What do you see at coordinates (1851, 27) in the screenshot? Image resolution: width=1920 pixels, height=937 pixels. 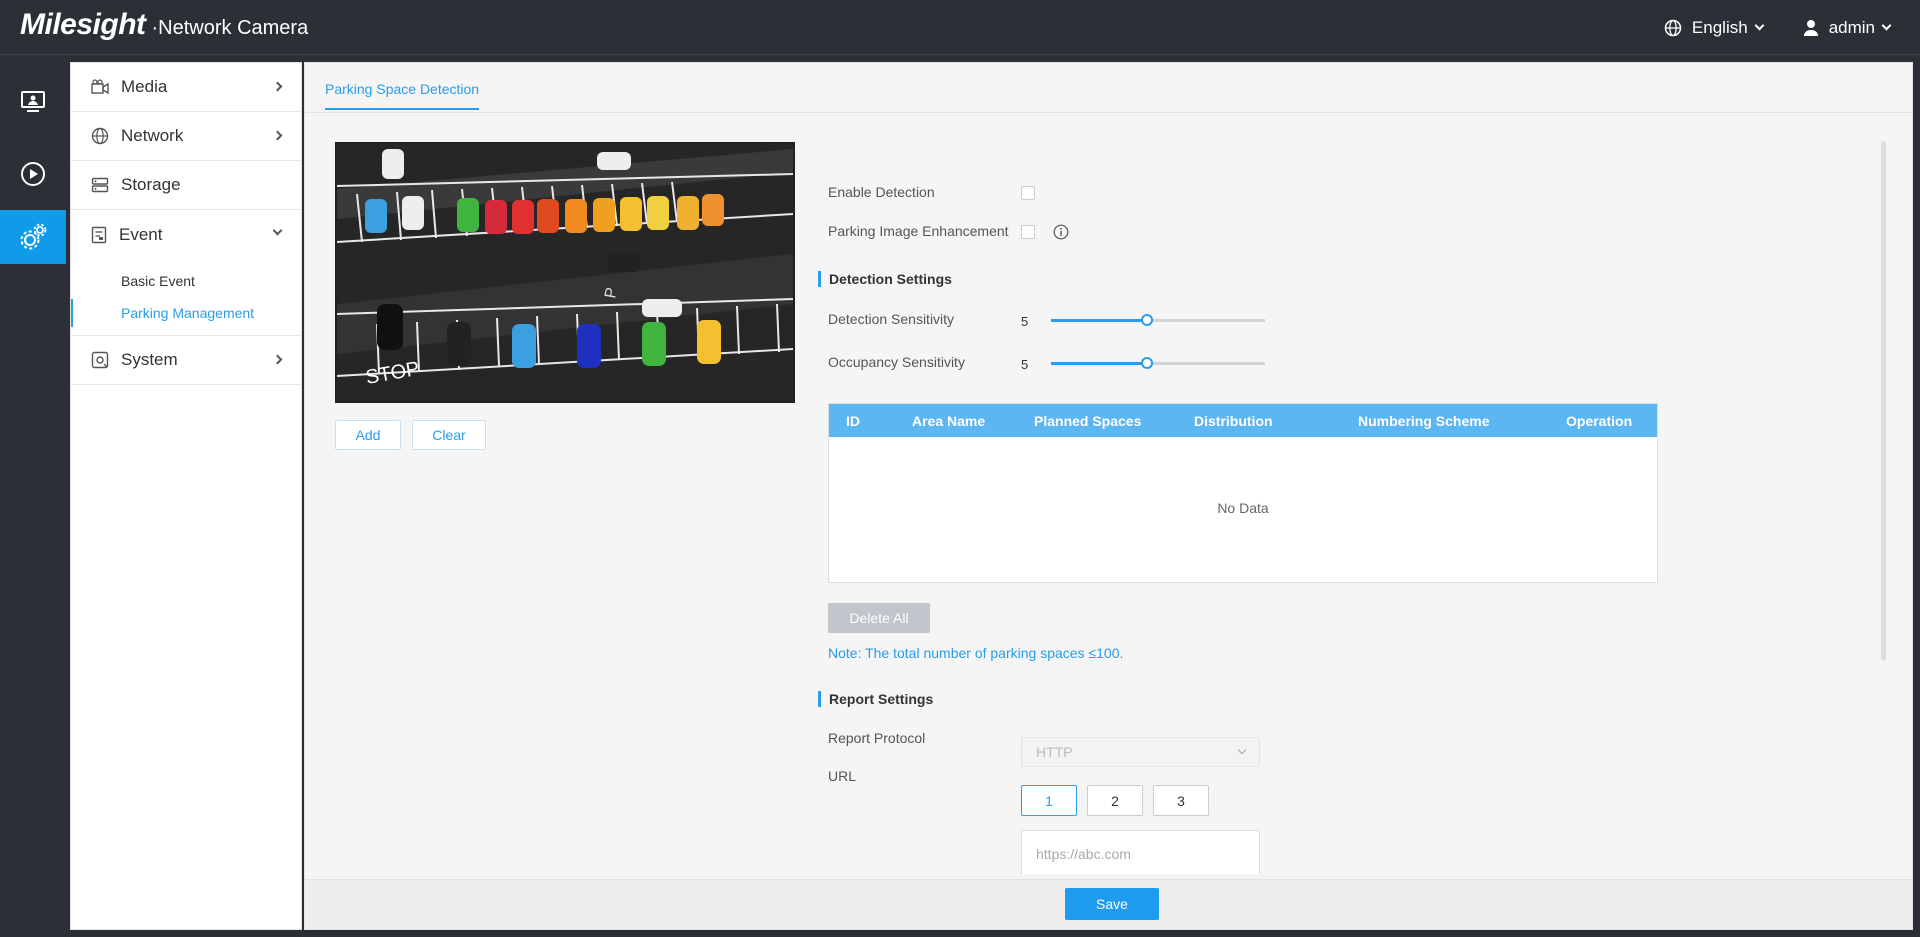 I see `user-label: admin` at bounding box center [1851, 27].